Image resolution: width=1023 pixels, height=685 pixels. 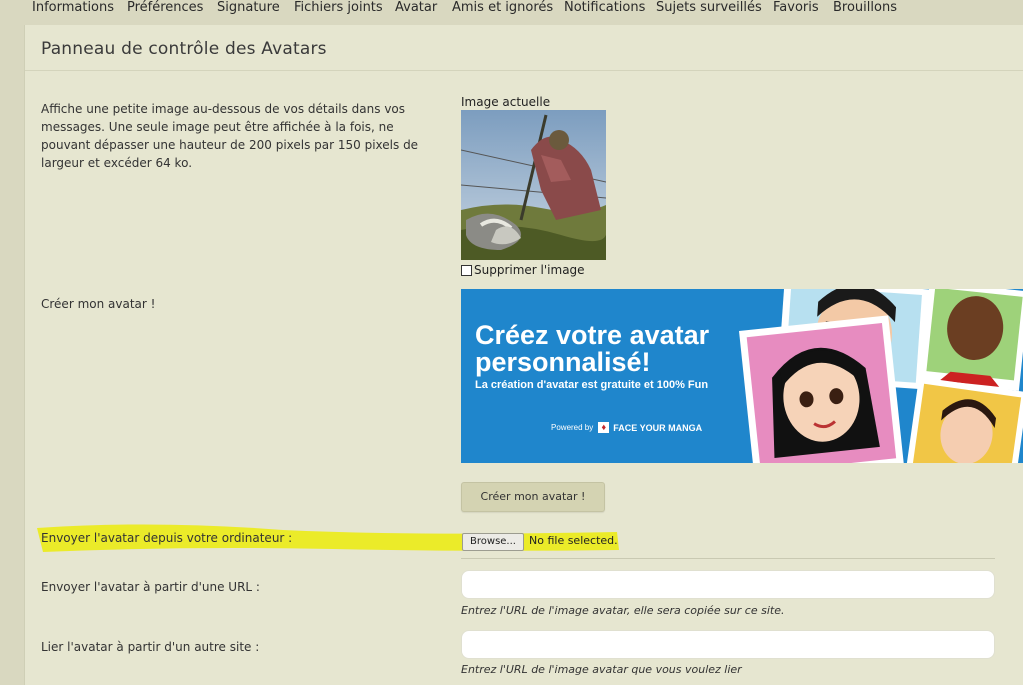 I want to click on tab-avatar: Avatar, so click(x=416, y=7).